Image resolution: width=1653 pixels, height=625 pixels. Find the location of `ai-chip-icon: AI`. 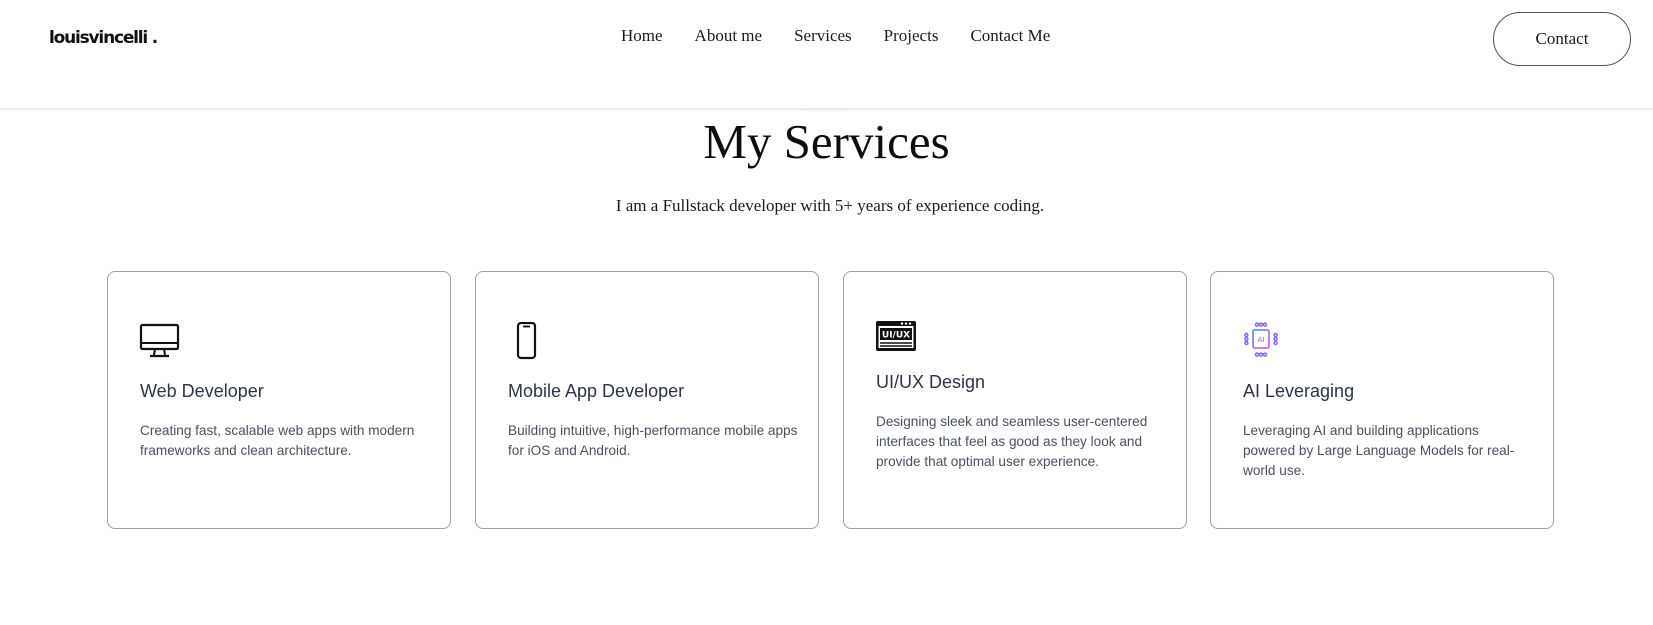

ai-chip-icon: AI is located at coordinates (1263, 342).